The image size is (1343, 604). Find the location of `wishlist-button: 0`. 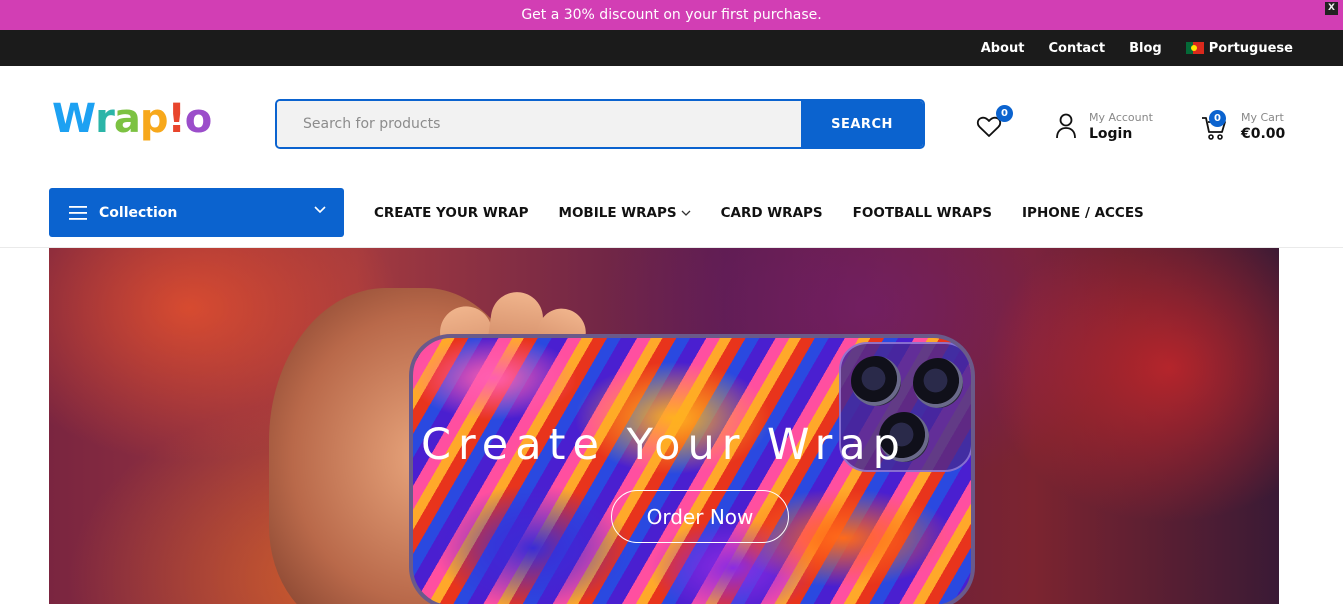

wishlist-button: 0 is located at coordinates (994, 122).